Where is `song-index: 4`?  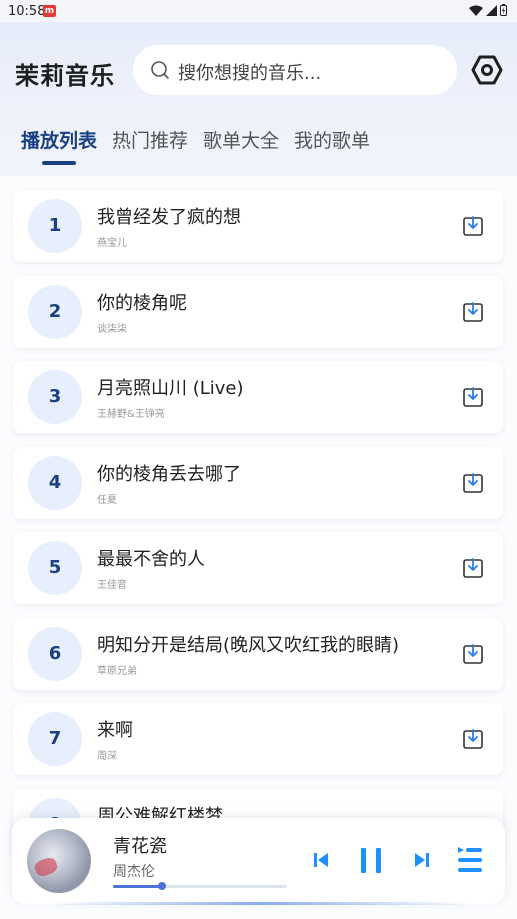 song-index: 4 is located at coordinates (55, 483).